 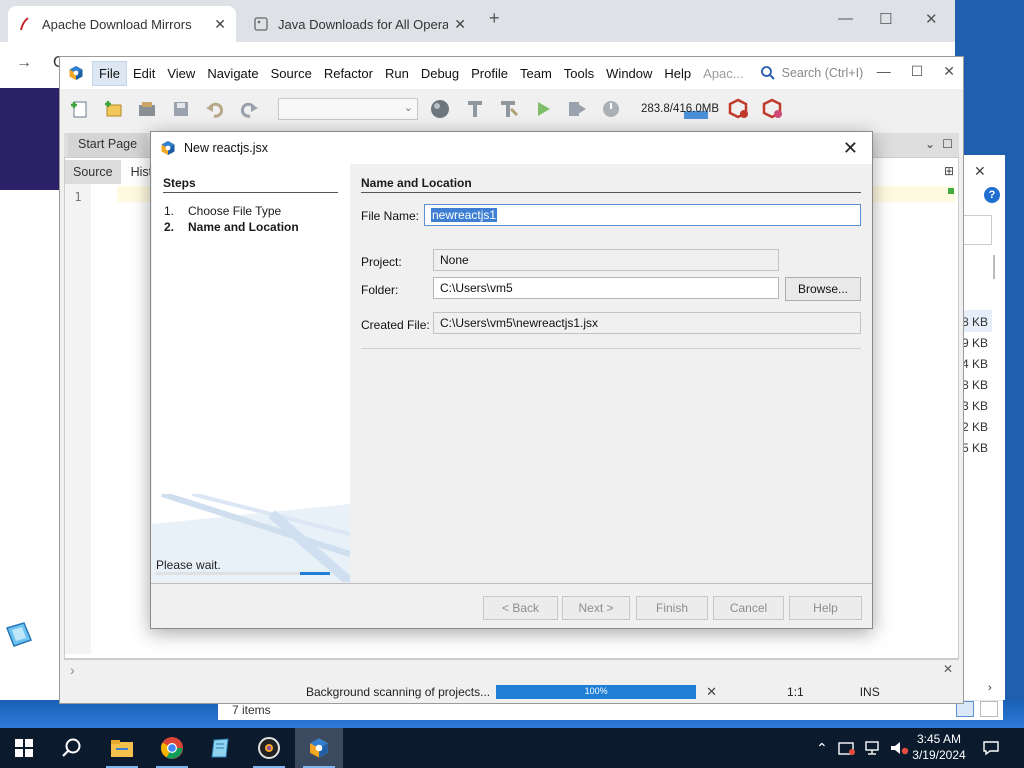 What do you see at coordinates (520, 608) in the screenshot?
I see `back-button: < Back` at bounding box center [520, 608].